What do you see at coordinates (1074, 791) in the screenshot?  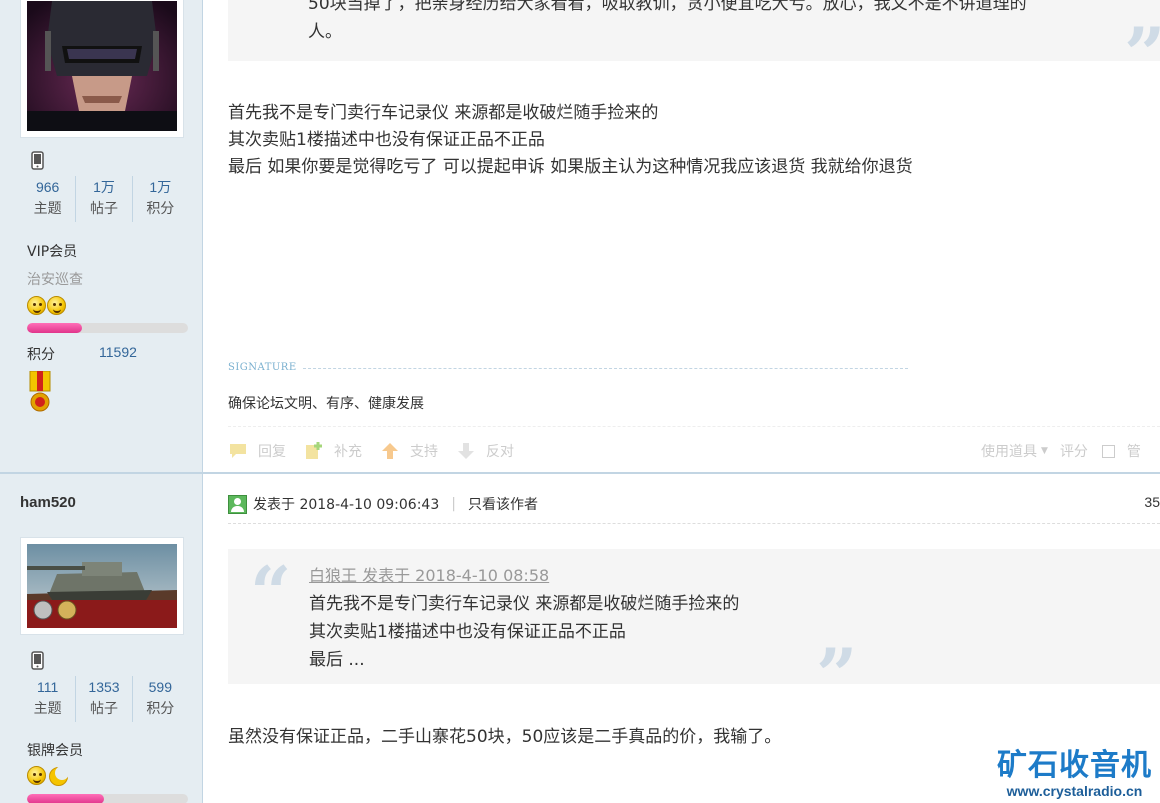 I see `watermark-url: www.crystalradio.cn` at bounding box center [1074, 791].